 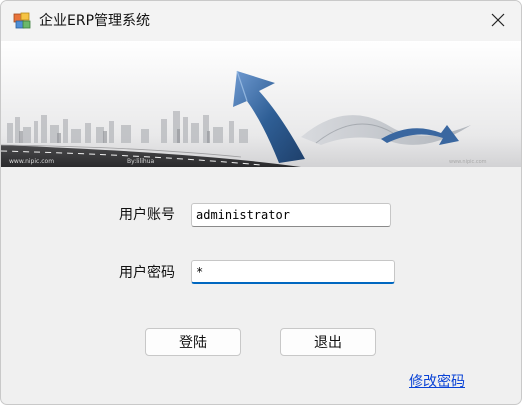 What do you see at coordinates (293, 272) in the screenshot?
I see `password-input` at bounding box center [293, 272].